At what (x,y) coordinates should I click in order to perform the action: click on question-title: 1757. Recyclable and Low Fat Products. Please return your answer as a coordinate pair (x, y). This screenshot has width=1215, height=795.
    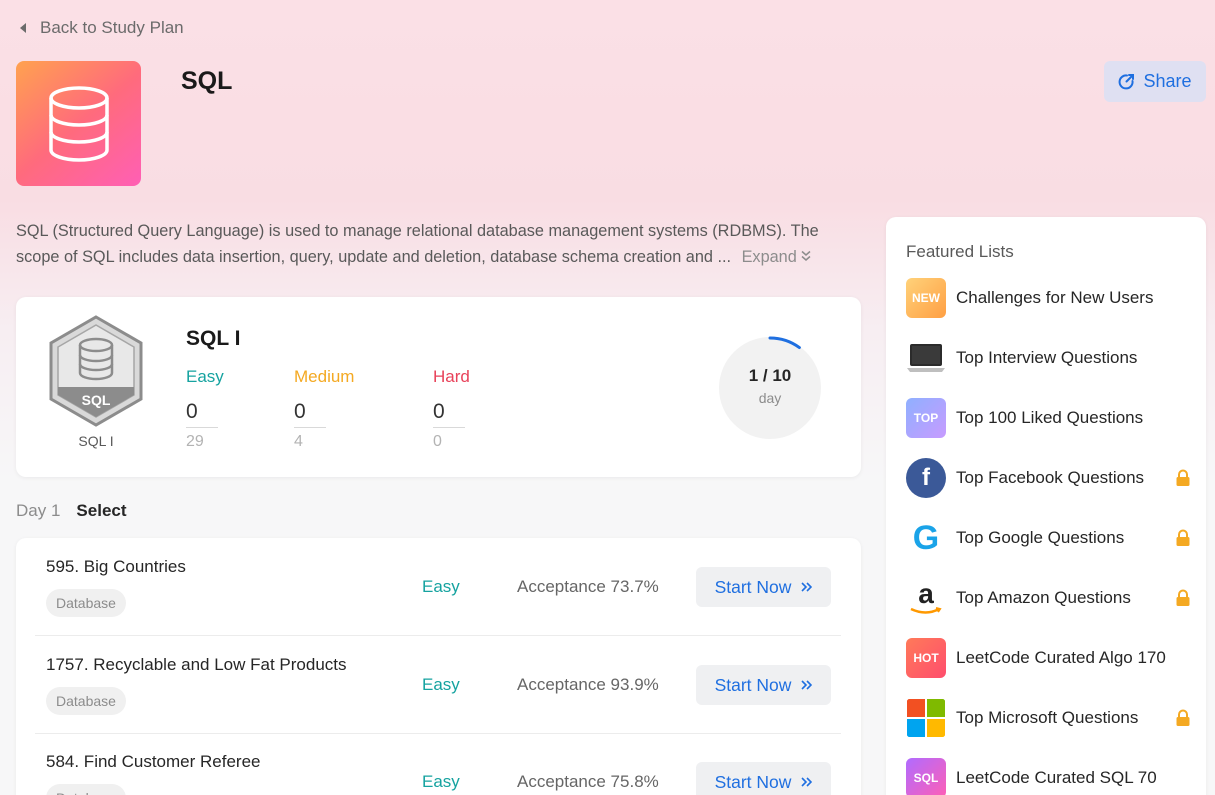
    Looking at the image, I should click on (196, 665).